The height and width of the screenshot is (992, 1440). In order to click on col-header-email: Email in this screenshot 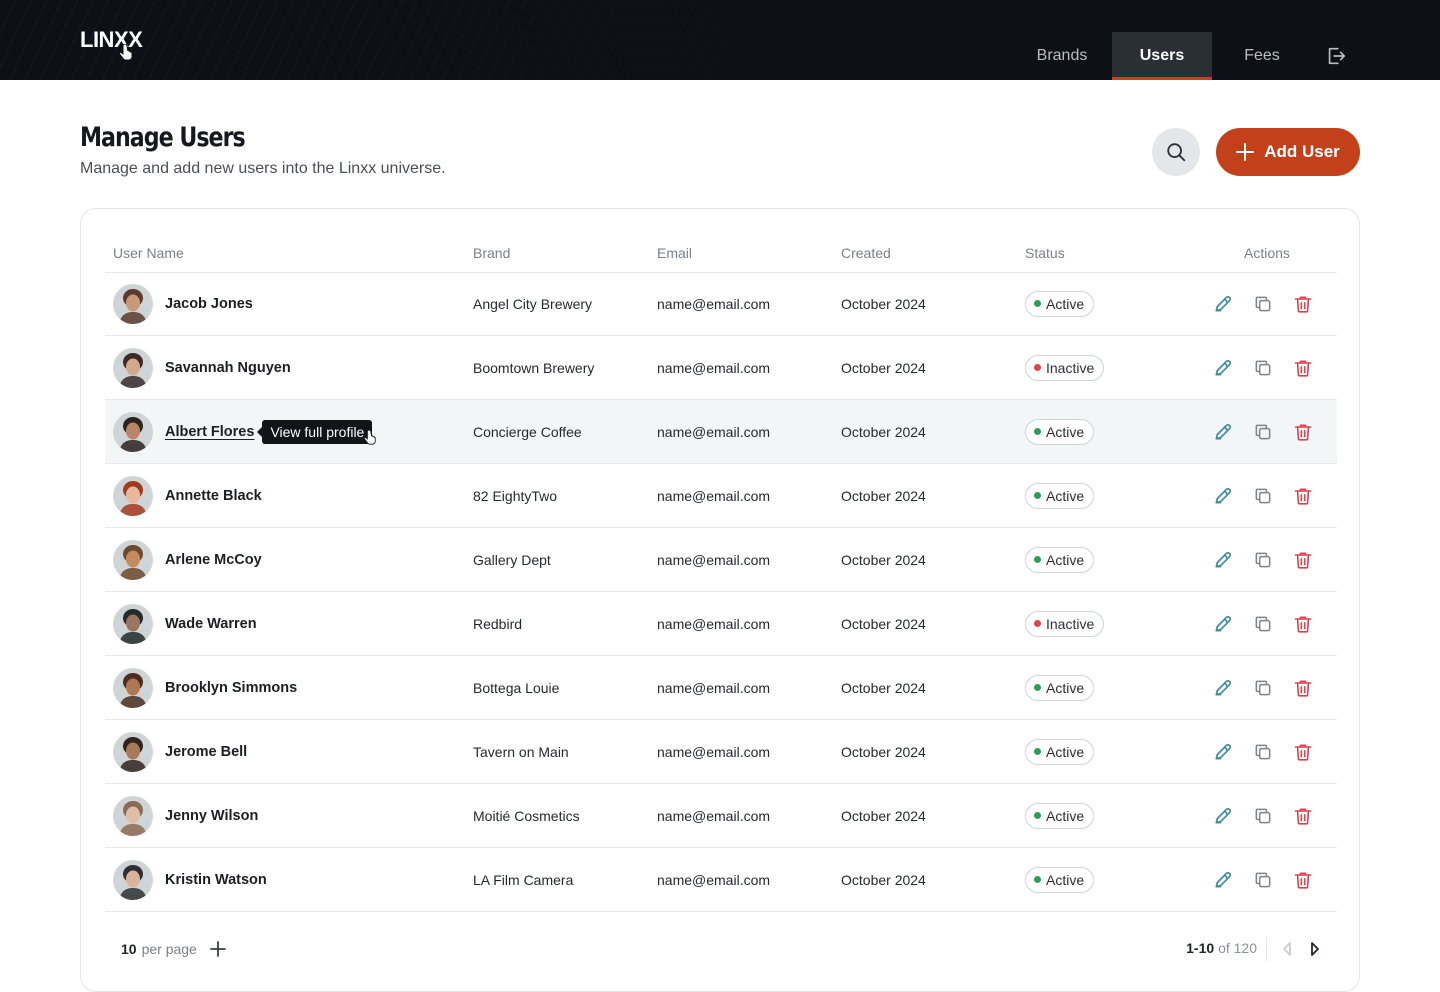, I will do `click(674, 253)`.